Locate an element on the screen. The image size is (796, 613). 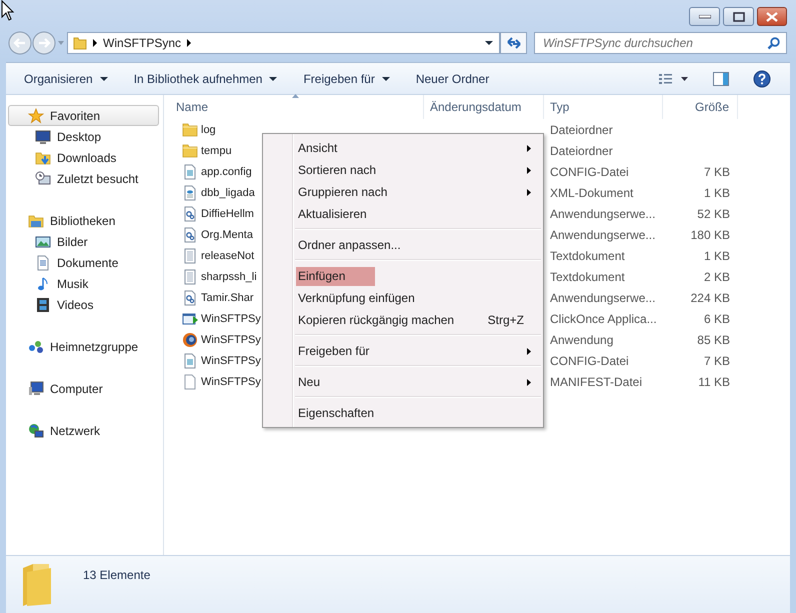
file-type: Anwendung is located at coordinates (582, 339).